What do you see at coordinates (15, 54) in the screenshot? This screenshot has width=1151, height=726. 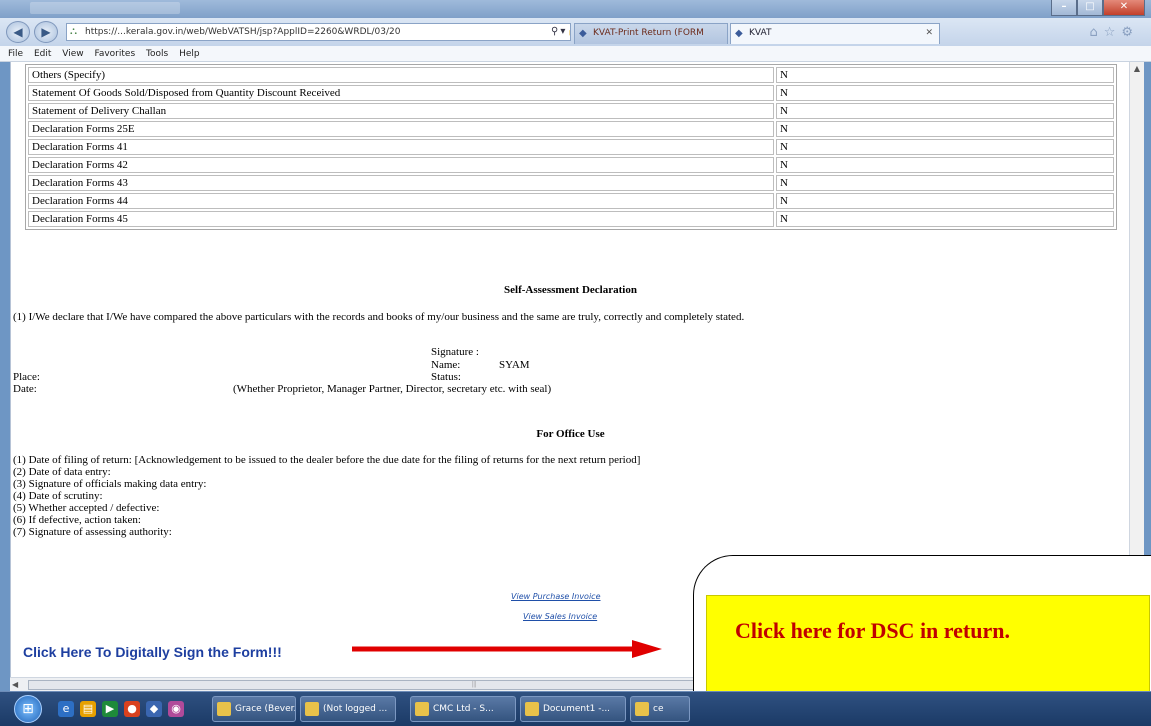 I see `menu-file: File` at bounding box center [15, 54].